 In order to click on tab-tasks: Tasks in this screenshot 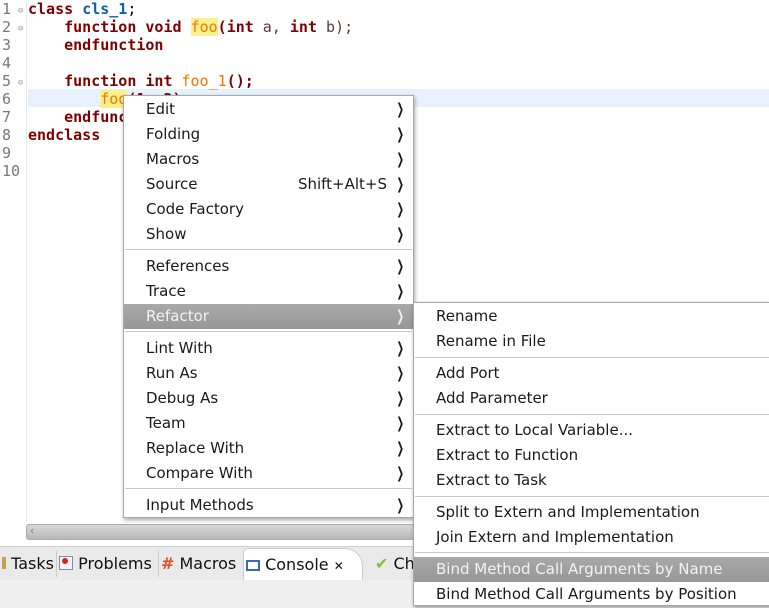, I will do `click(27, 564)`.